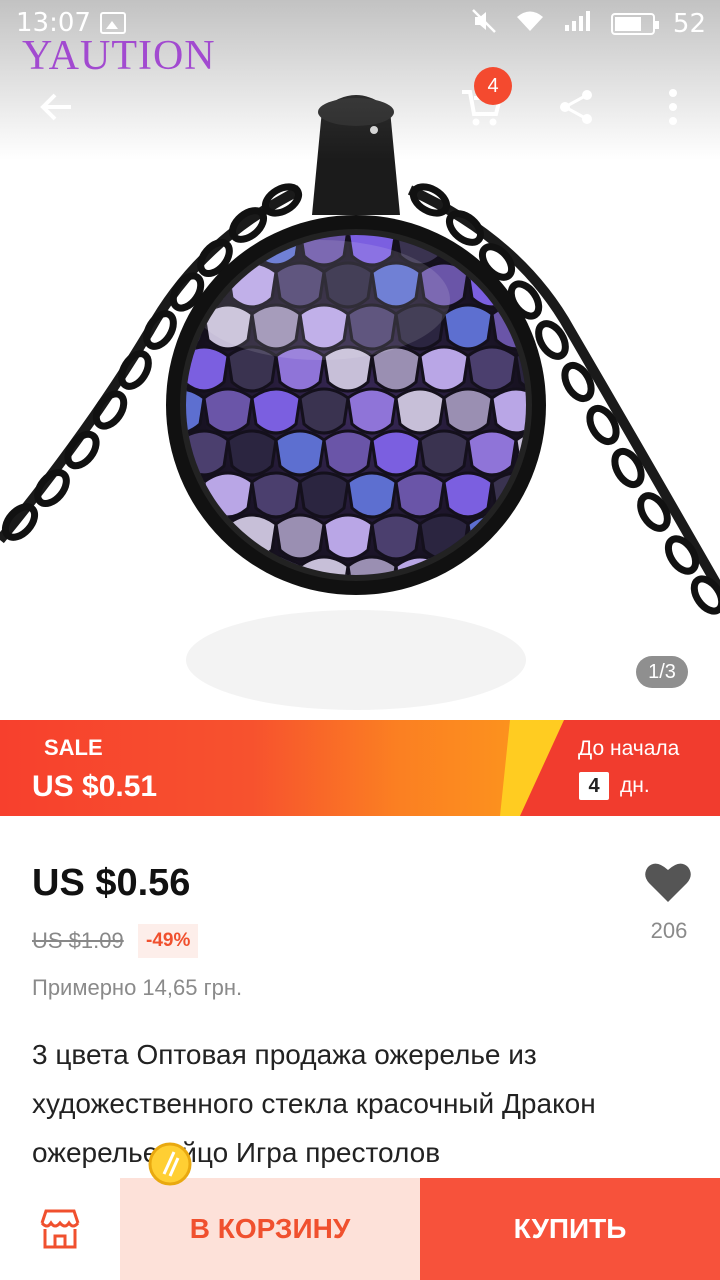  I want to click on wishlist-button, so click(668, 882).